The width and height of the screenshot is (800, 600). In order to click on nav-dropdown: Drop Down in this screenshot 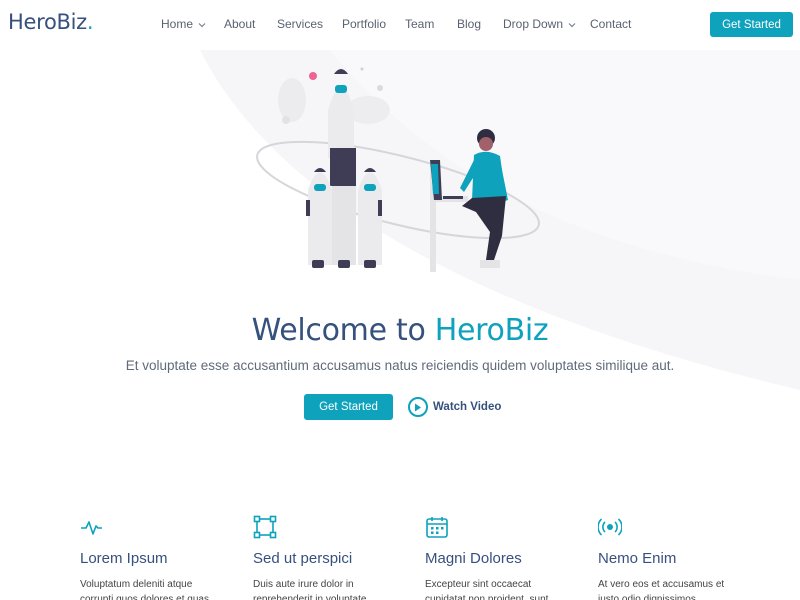, I will do `click(539, 24)`.